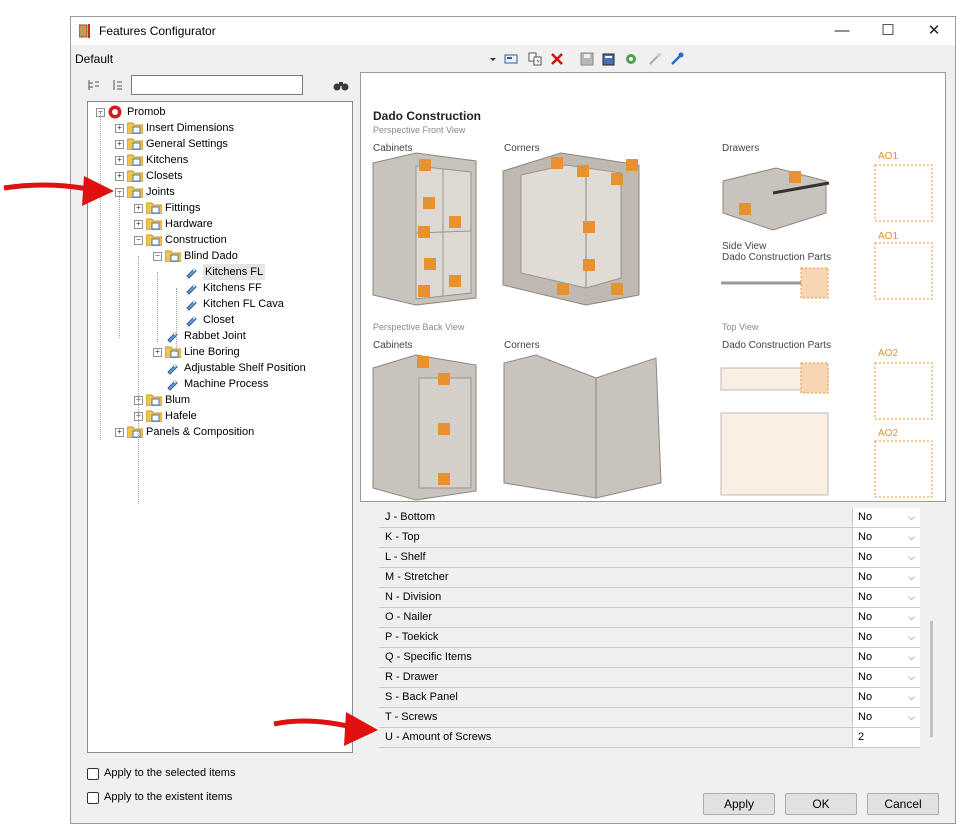  Describe the element at coordinates (557, 59) in the screenshot. I see `delete-icon` at that location.